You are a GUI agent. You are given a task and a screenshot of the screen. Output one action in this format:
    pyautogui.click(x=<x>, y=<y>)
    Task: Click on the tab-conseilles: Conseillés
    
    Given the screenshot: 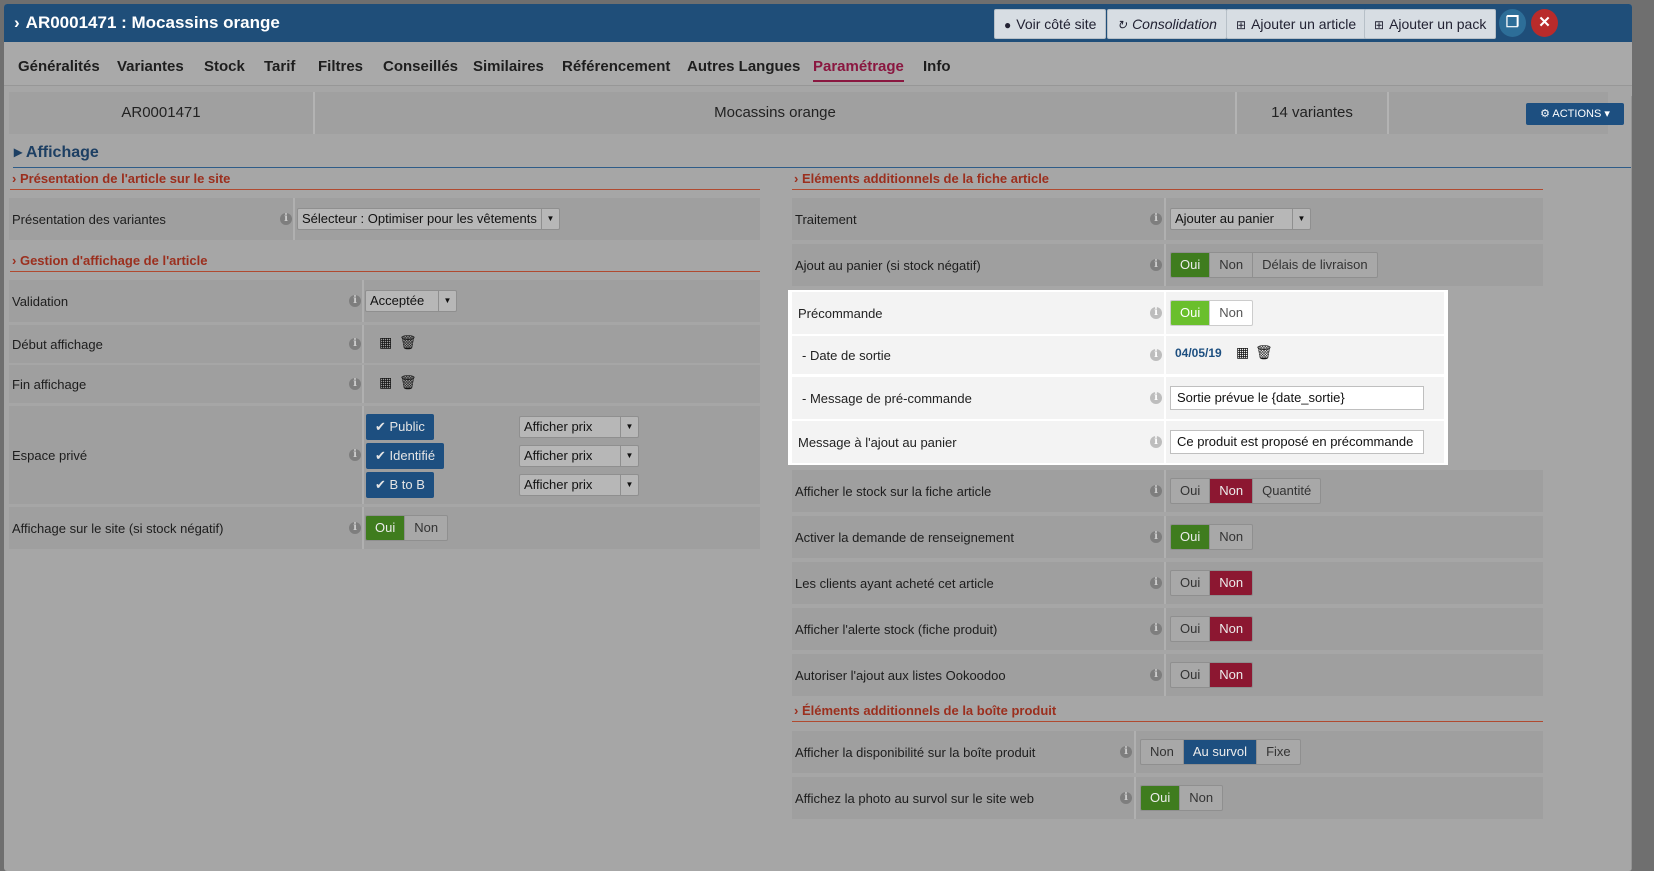 What is the action you would take?
    pyautogui.click(x=420, y=66)
    